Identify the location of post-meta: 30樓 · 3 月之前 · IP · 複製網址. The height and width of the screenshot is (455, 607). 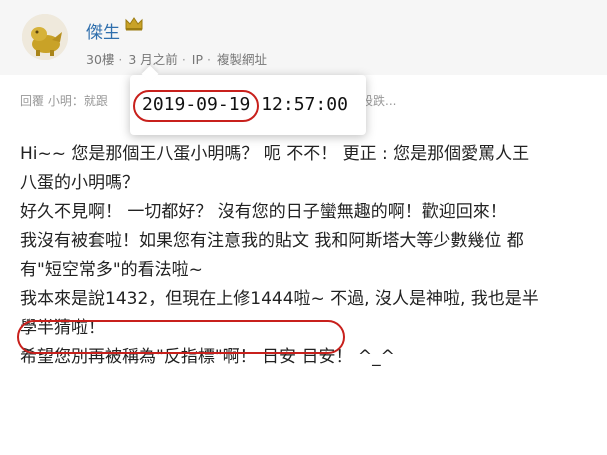
(176, 59).